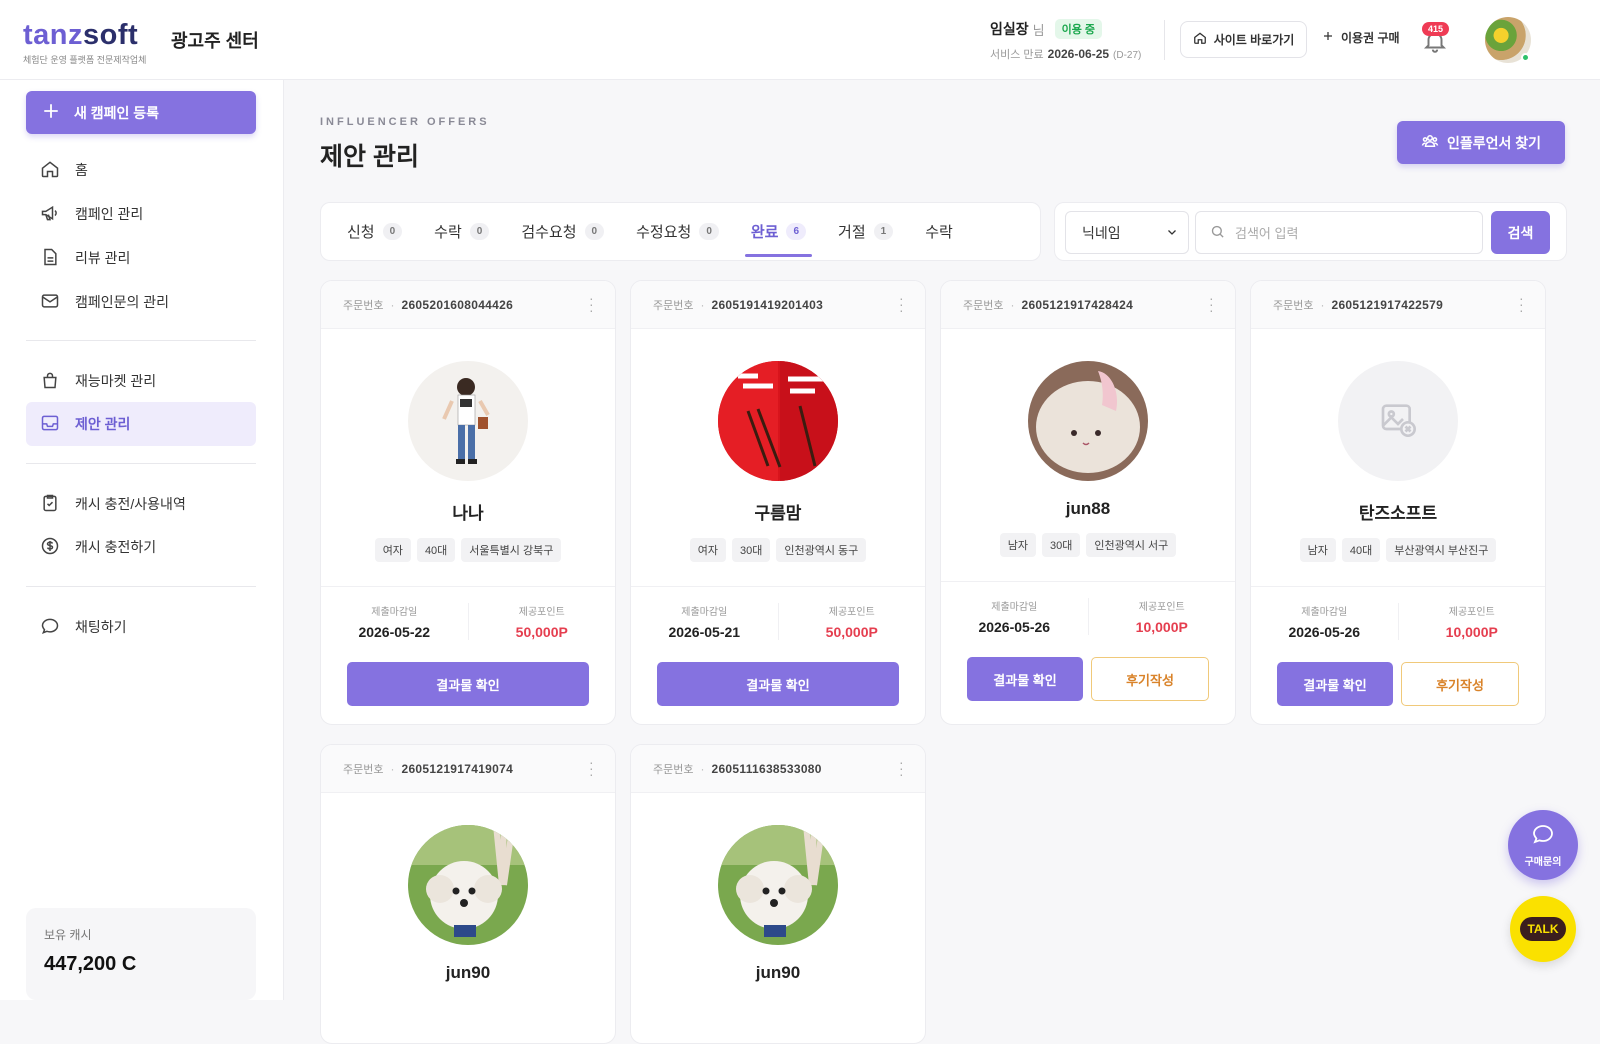  Describe the element at coordinates (1088, 608) in the screenshot. I see `offer-info: 제출마감일 2026-05-26 제공포인트 10,000P` at that location.